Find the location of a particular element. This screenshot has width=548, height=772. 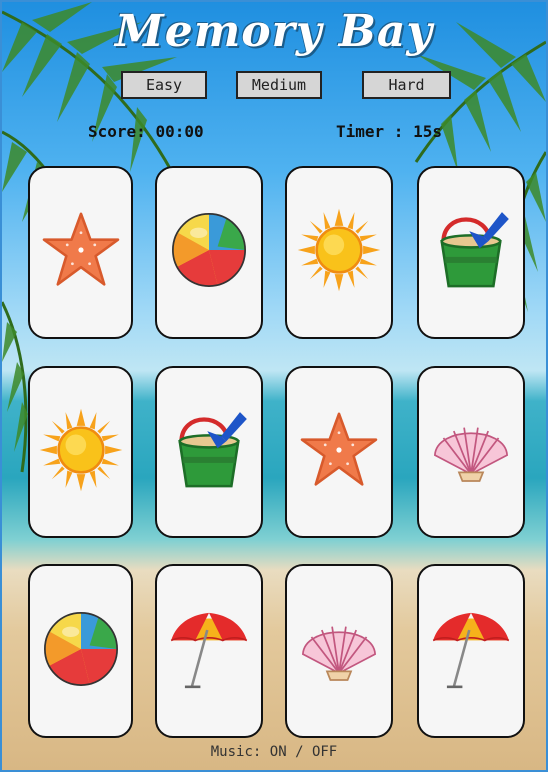

easy-button: Easy is located at coordinates (164, 85).